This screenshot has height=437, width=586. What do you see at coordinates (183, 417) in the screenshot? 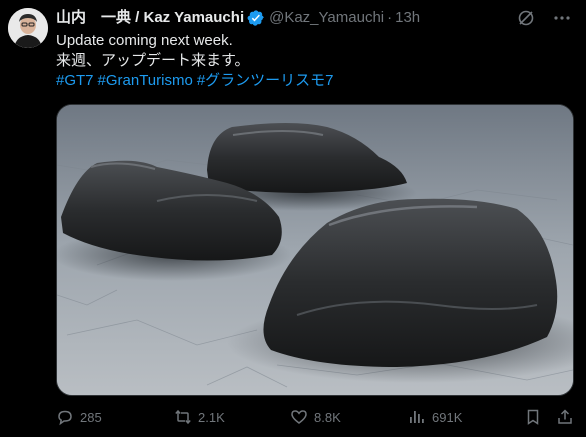
I see `repost-icon` at bounding box center [183, 417].